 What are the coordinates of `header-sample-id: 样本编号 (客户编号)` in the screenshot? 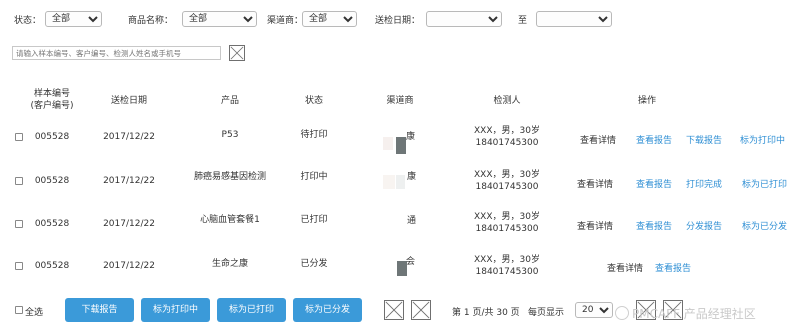 It's located at (52, 100).